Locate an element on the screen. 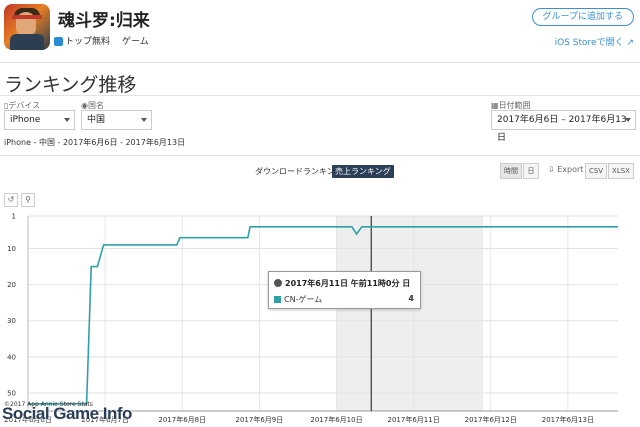 The width and height of the screenshot is (640, 427). weekend-band is located at coordinates (410, 313).